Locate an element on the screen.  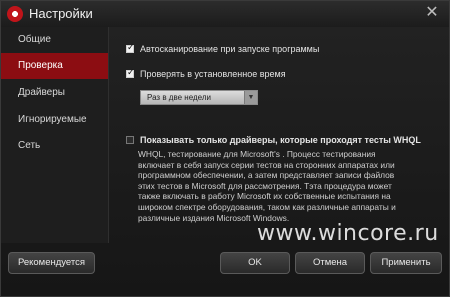
ok-button: OK is located at coordinates (255, 263).